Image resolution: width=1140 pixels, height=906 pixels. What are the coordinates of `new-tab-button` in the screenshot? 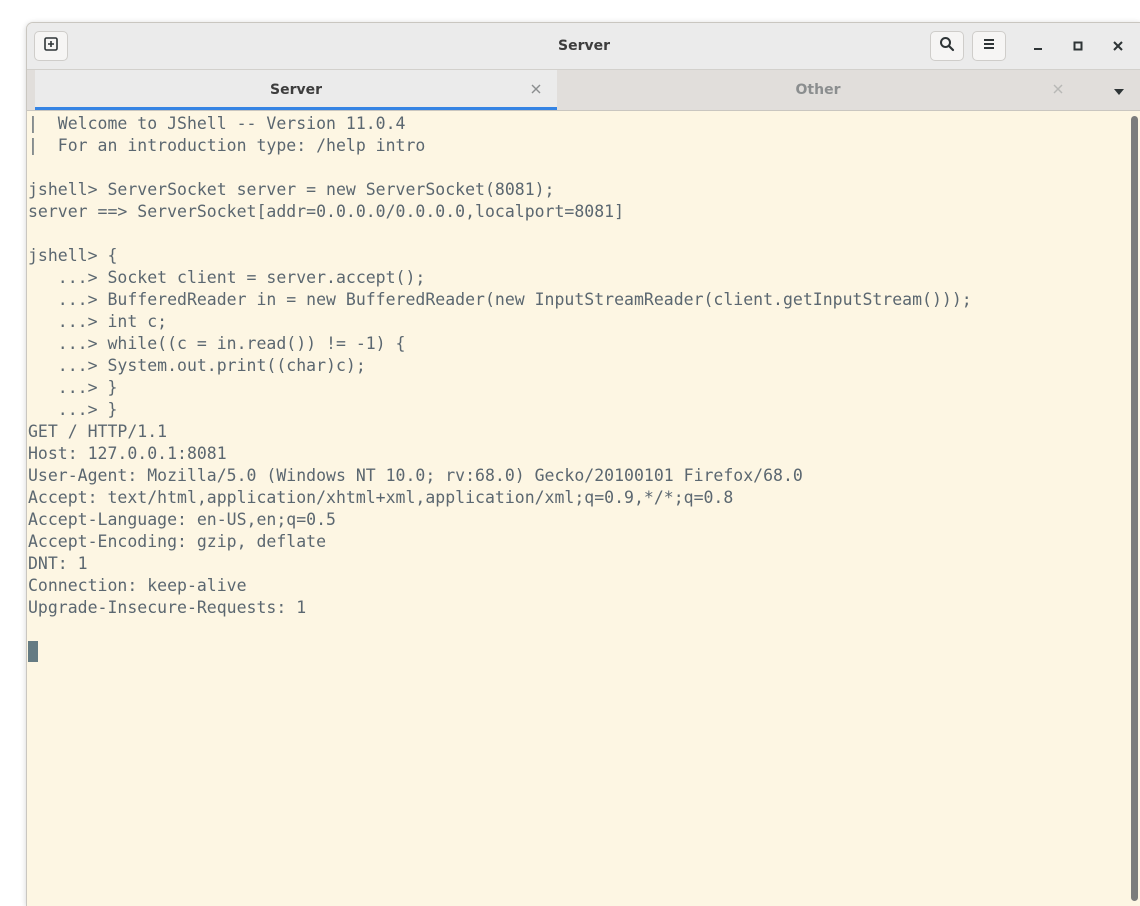 It's located at (51, 46).